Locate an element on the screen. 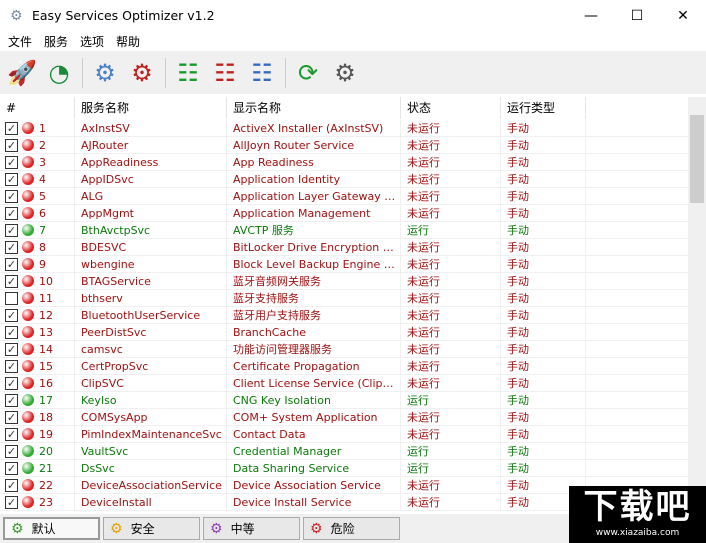  tab-danger: ⚙ 危险 is located at coordinates (351, 528).